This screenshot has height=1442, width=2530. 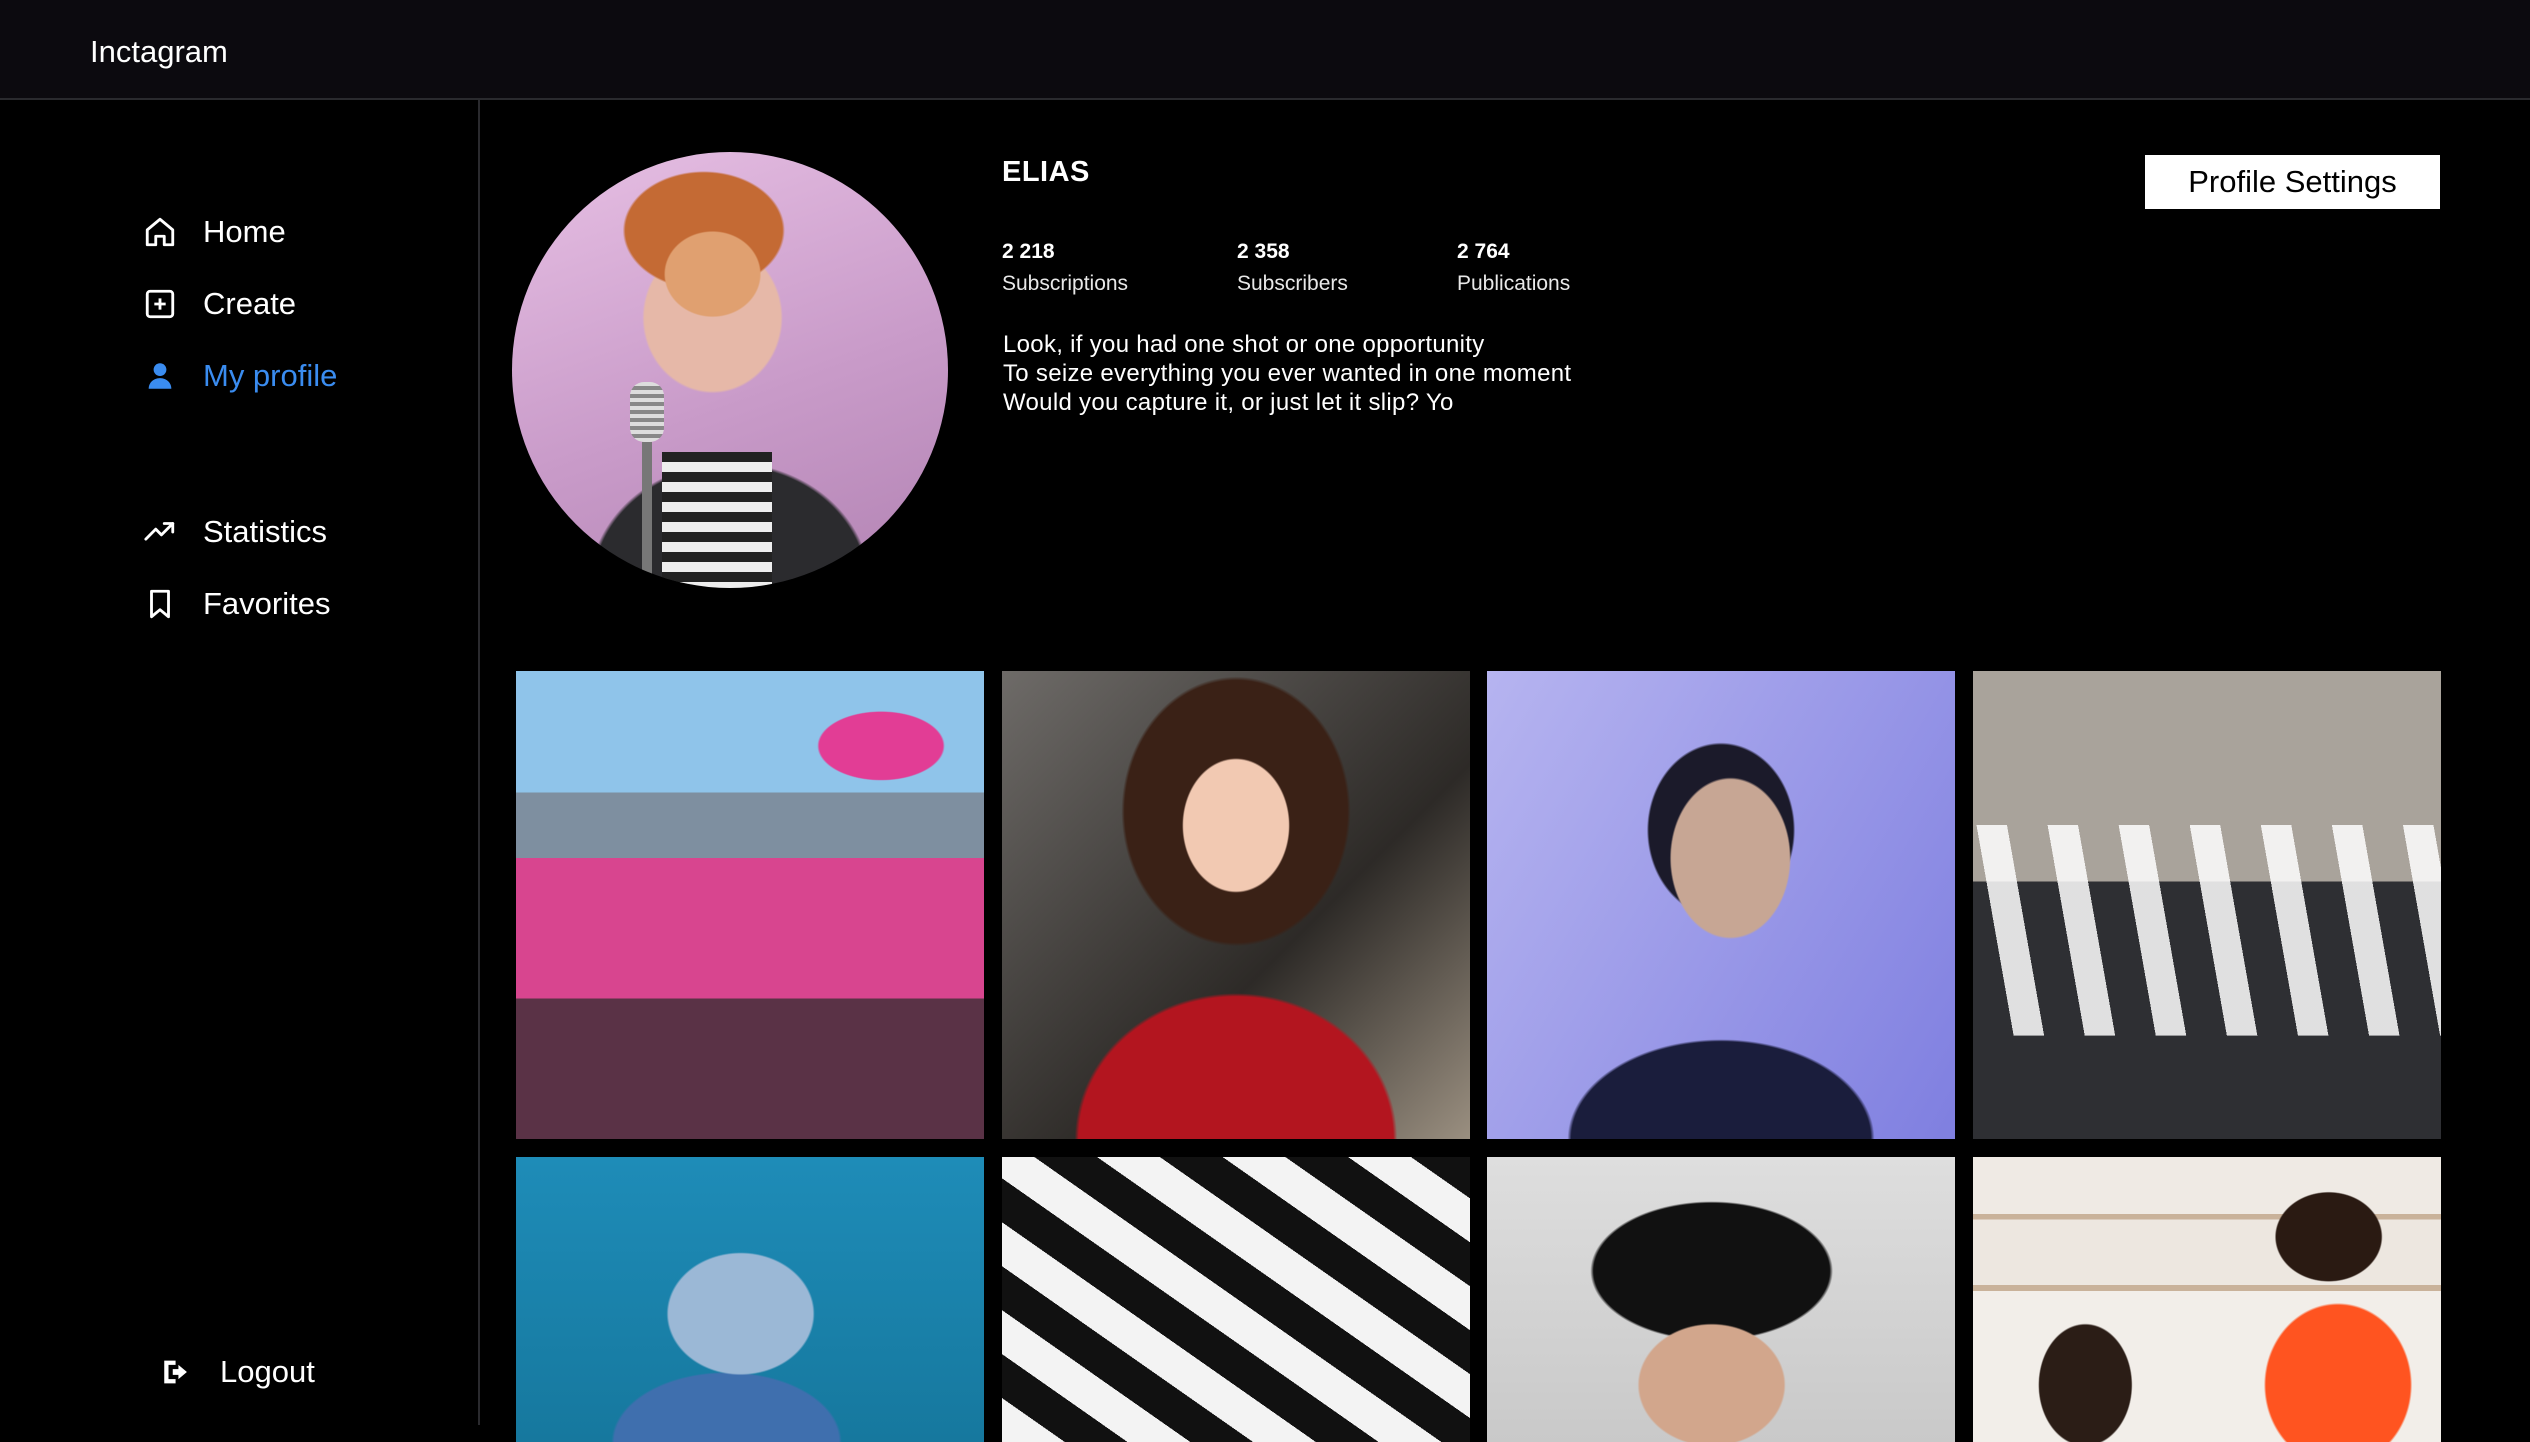 What do you see at coordinates (1265, 50) in the screenshot?
I see `top-bar: Inctagram` at bounding box center [1265, 50].